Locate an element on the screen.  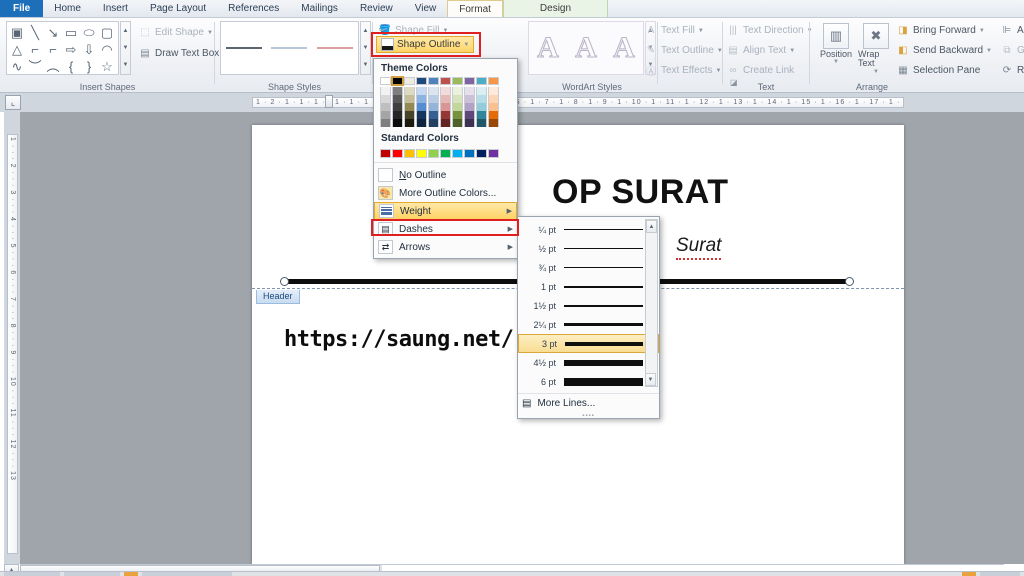
weight-option-row: 6 pt is located at coordinates (588, 381).